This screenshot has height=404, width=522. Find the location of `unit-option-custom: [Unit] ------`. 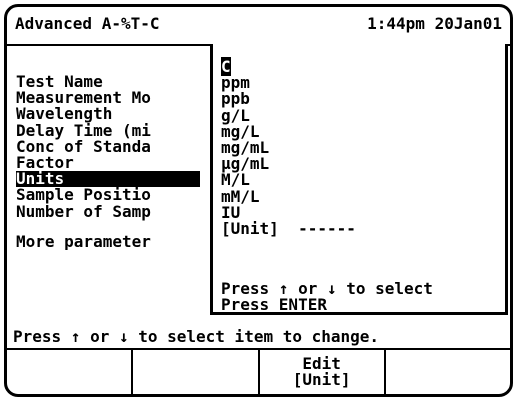

unit-option-custom: [Unit] ------ is located at coordinates (288, 228).